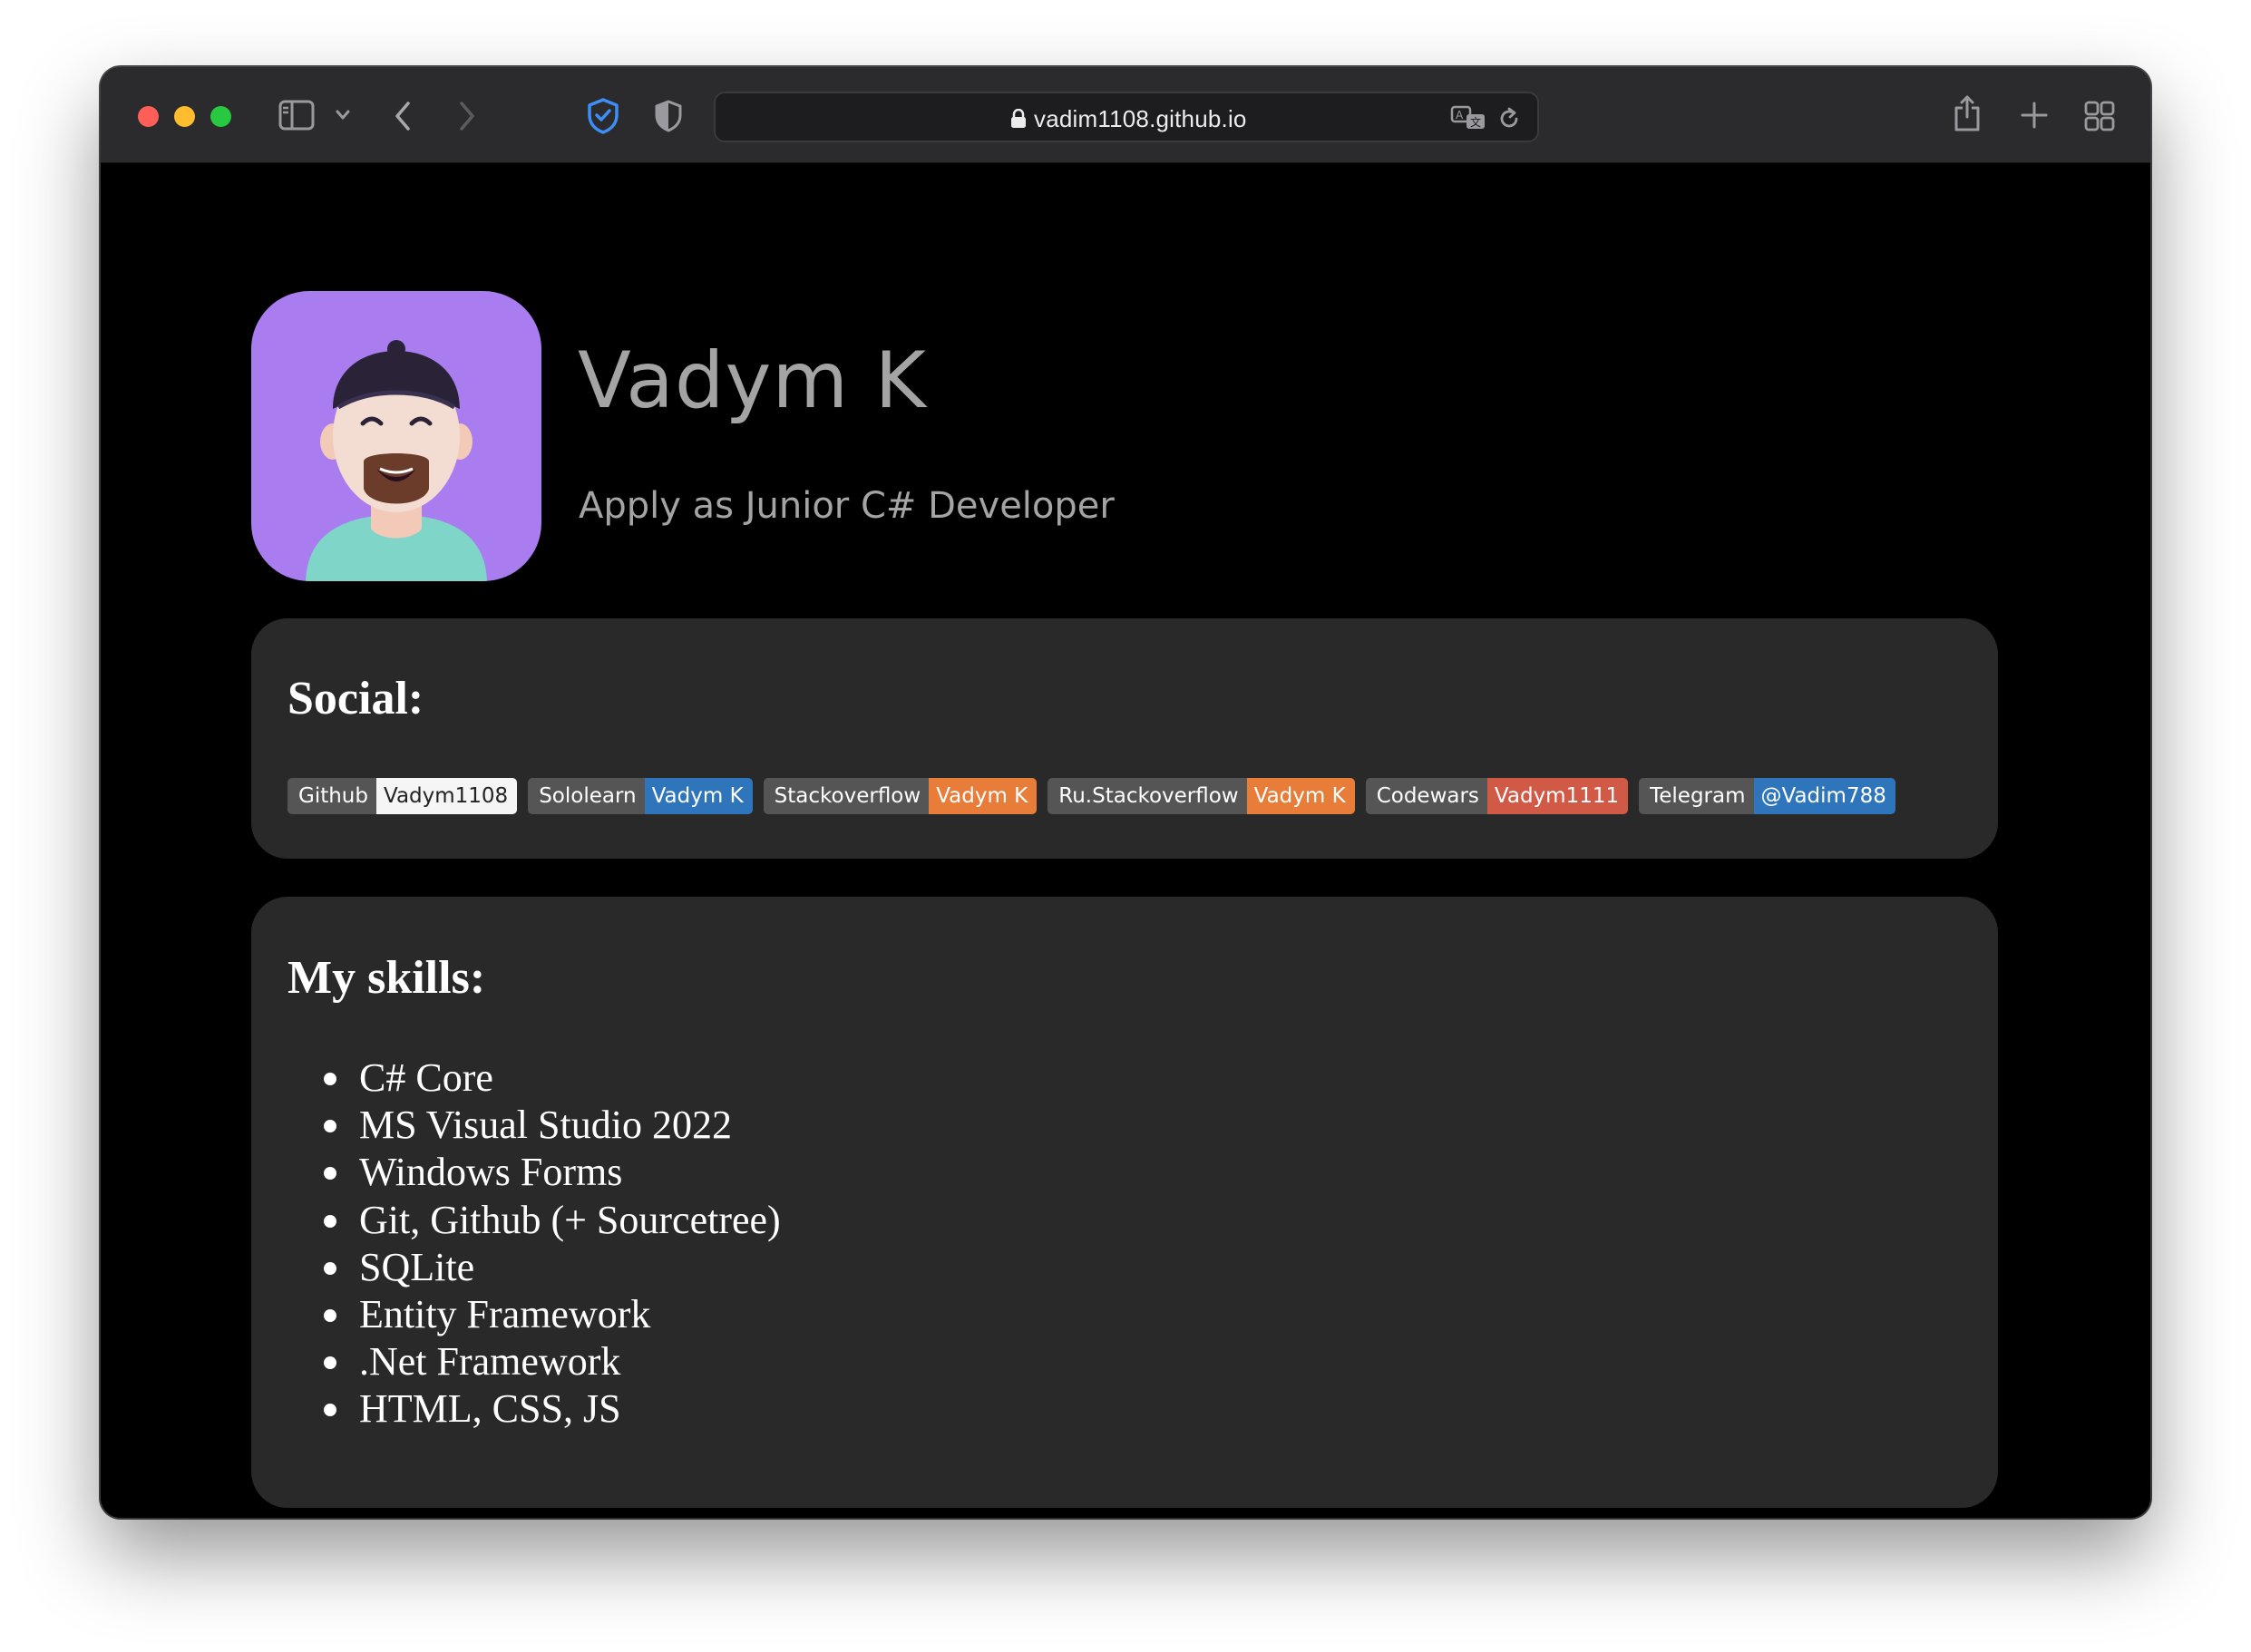  I want to click on badge-stackoverflow: Stackoverflow Vadym K, so click(900, 796).